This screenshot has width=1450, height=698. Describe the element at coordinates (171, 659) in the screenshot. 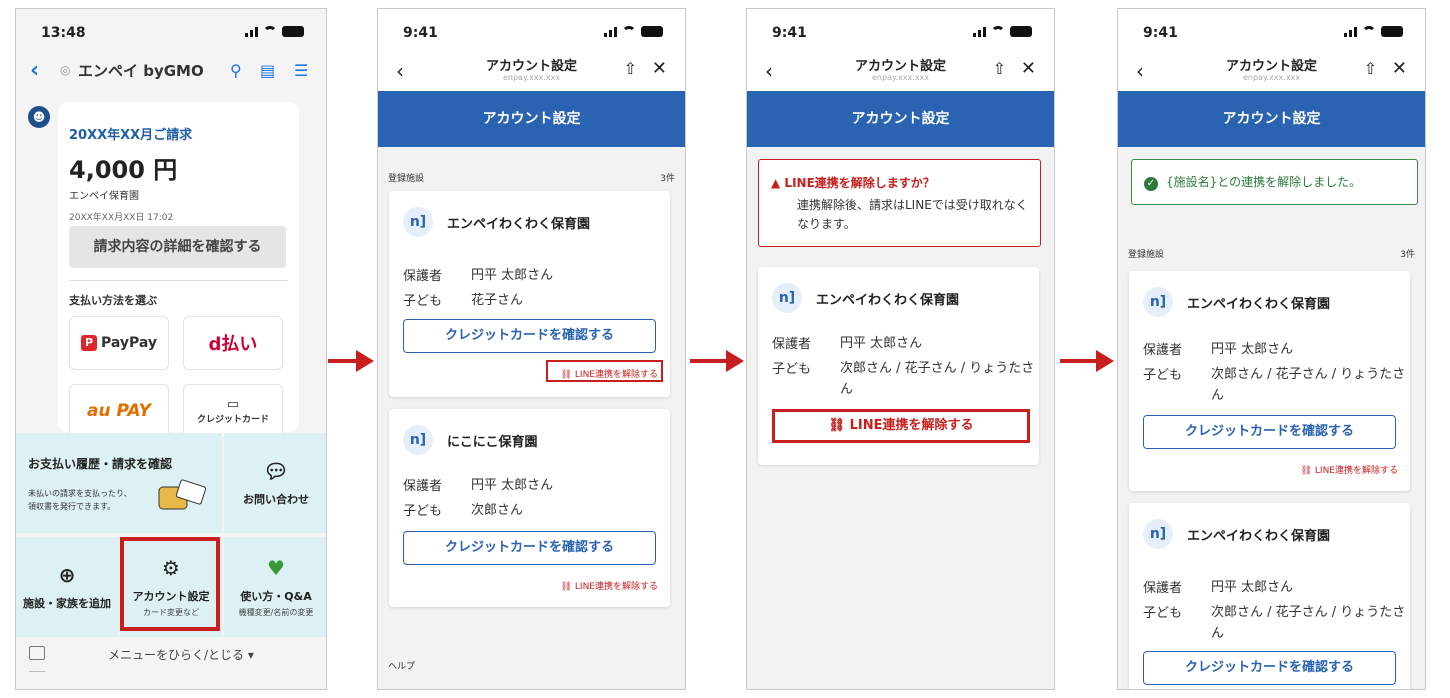

I see `menu-toggle: メニューをひらく/とじる ▾` at that location.